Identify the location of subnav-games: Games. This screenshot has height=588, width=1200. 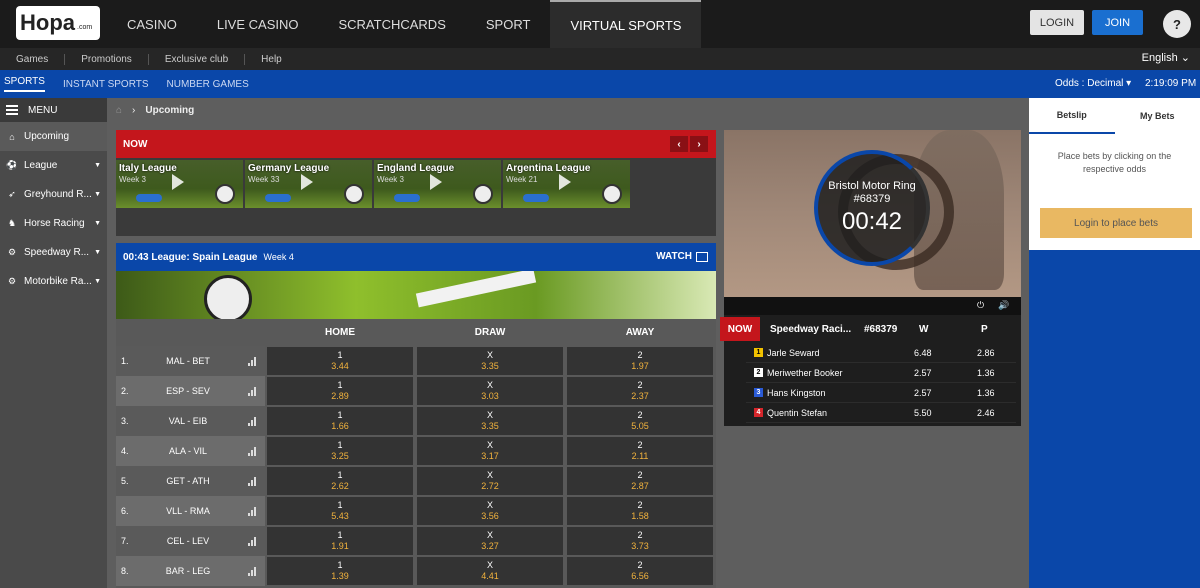
(33, 59).